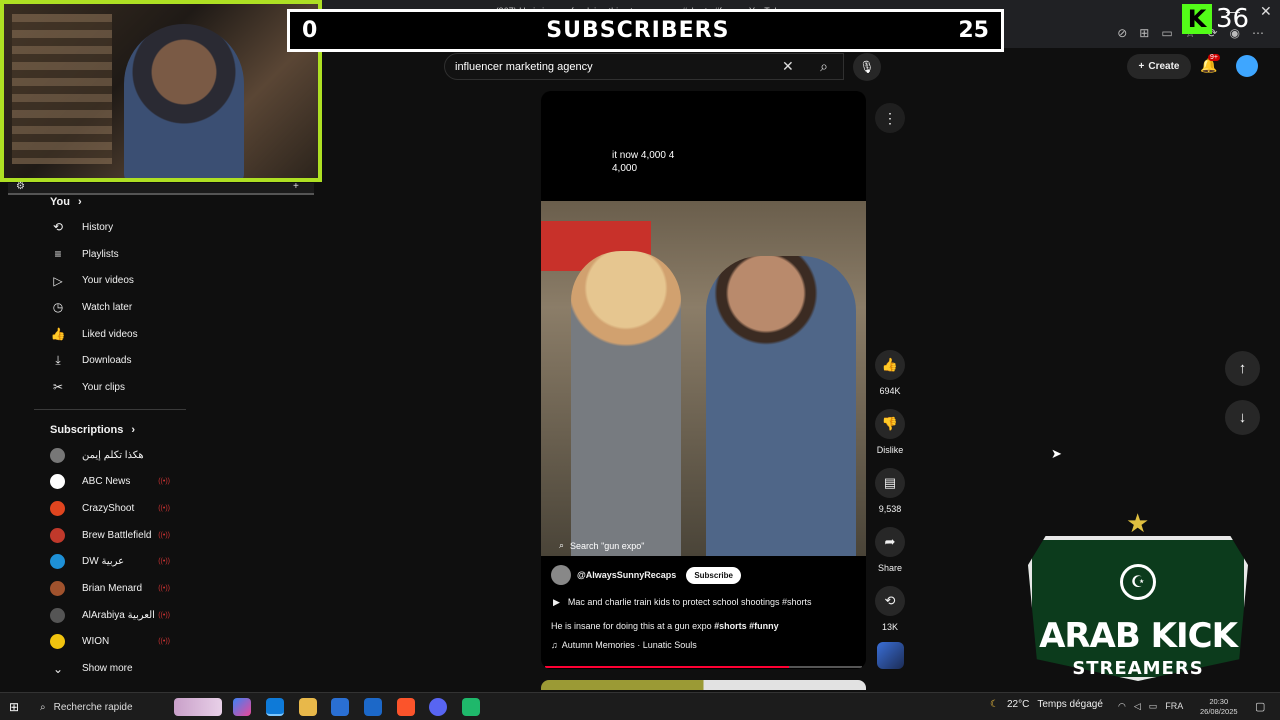  Describe the element at coordinates (110, 508) in the screenshot. I see `subscription-item: CrazyShoot ((•))` at that location.